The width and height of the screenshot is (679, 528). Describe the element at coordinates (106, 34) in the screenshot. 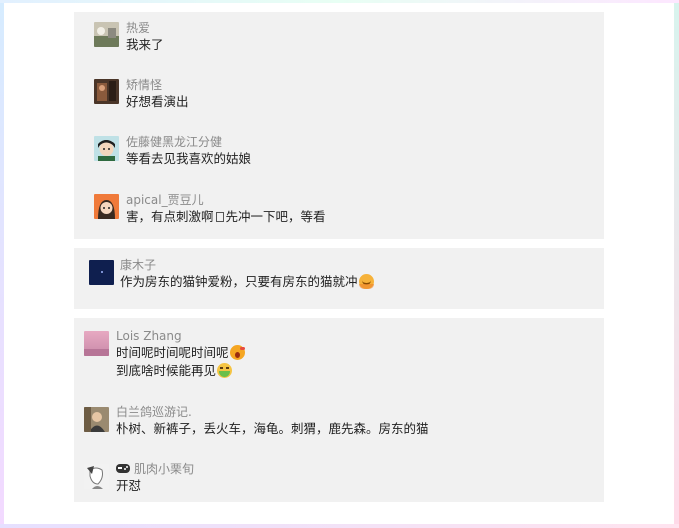

I see `landscape-photo-avatar` at that location.